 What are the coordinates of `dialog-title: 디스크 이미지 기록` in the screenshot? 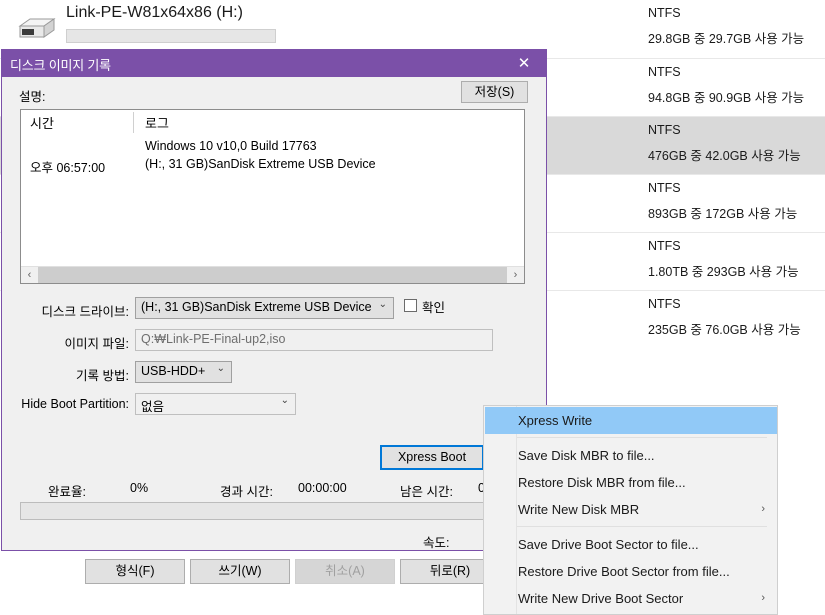 It's located at (60, 65).